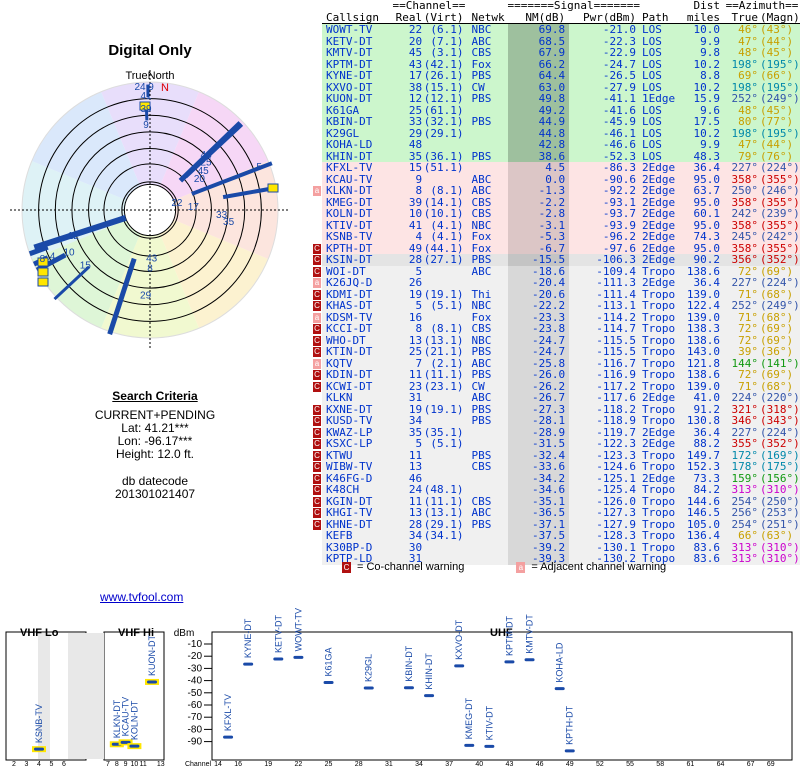 The image size is (800, 768). Describe the element at coordinates (561, 145) in the screenshot. I see `station-row: KOHA-LD 48 42.8 -46.6 LOS 9.9 47° (44°)` at that location.